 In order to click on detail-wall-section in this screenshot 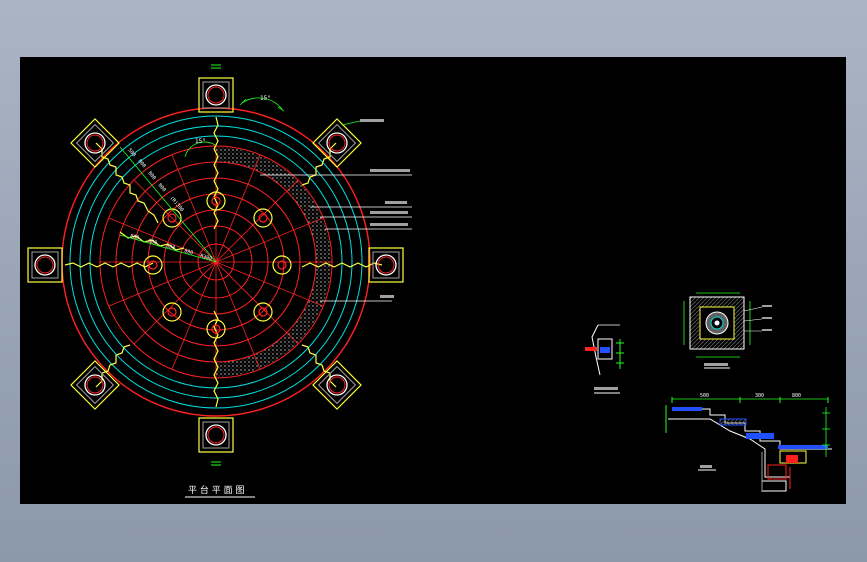, I will do `click(604, 359)`.